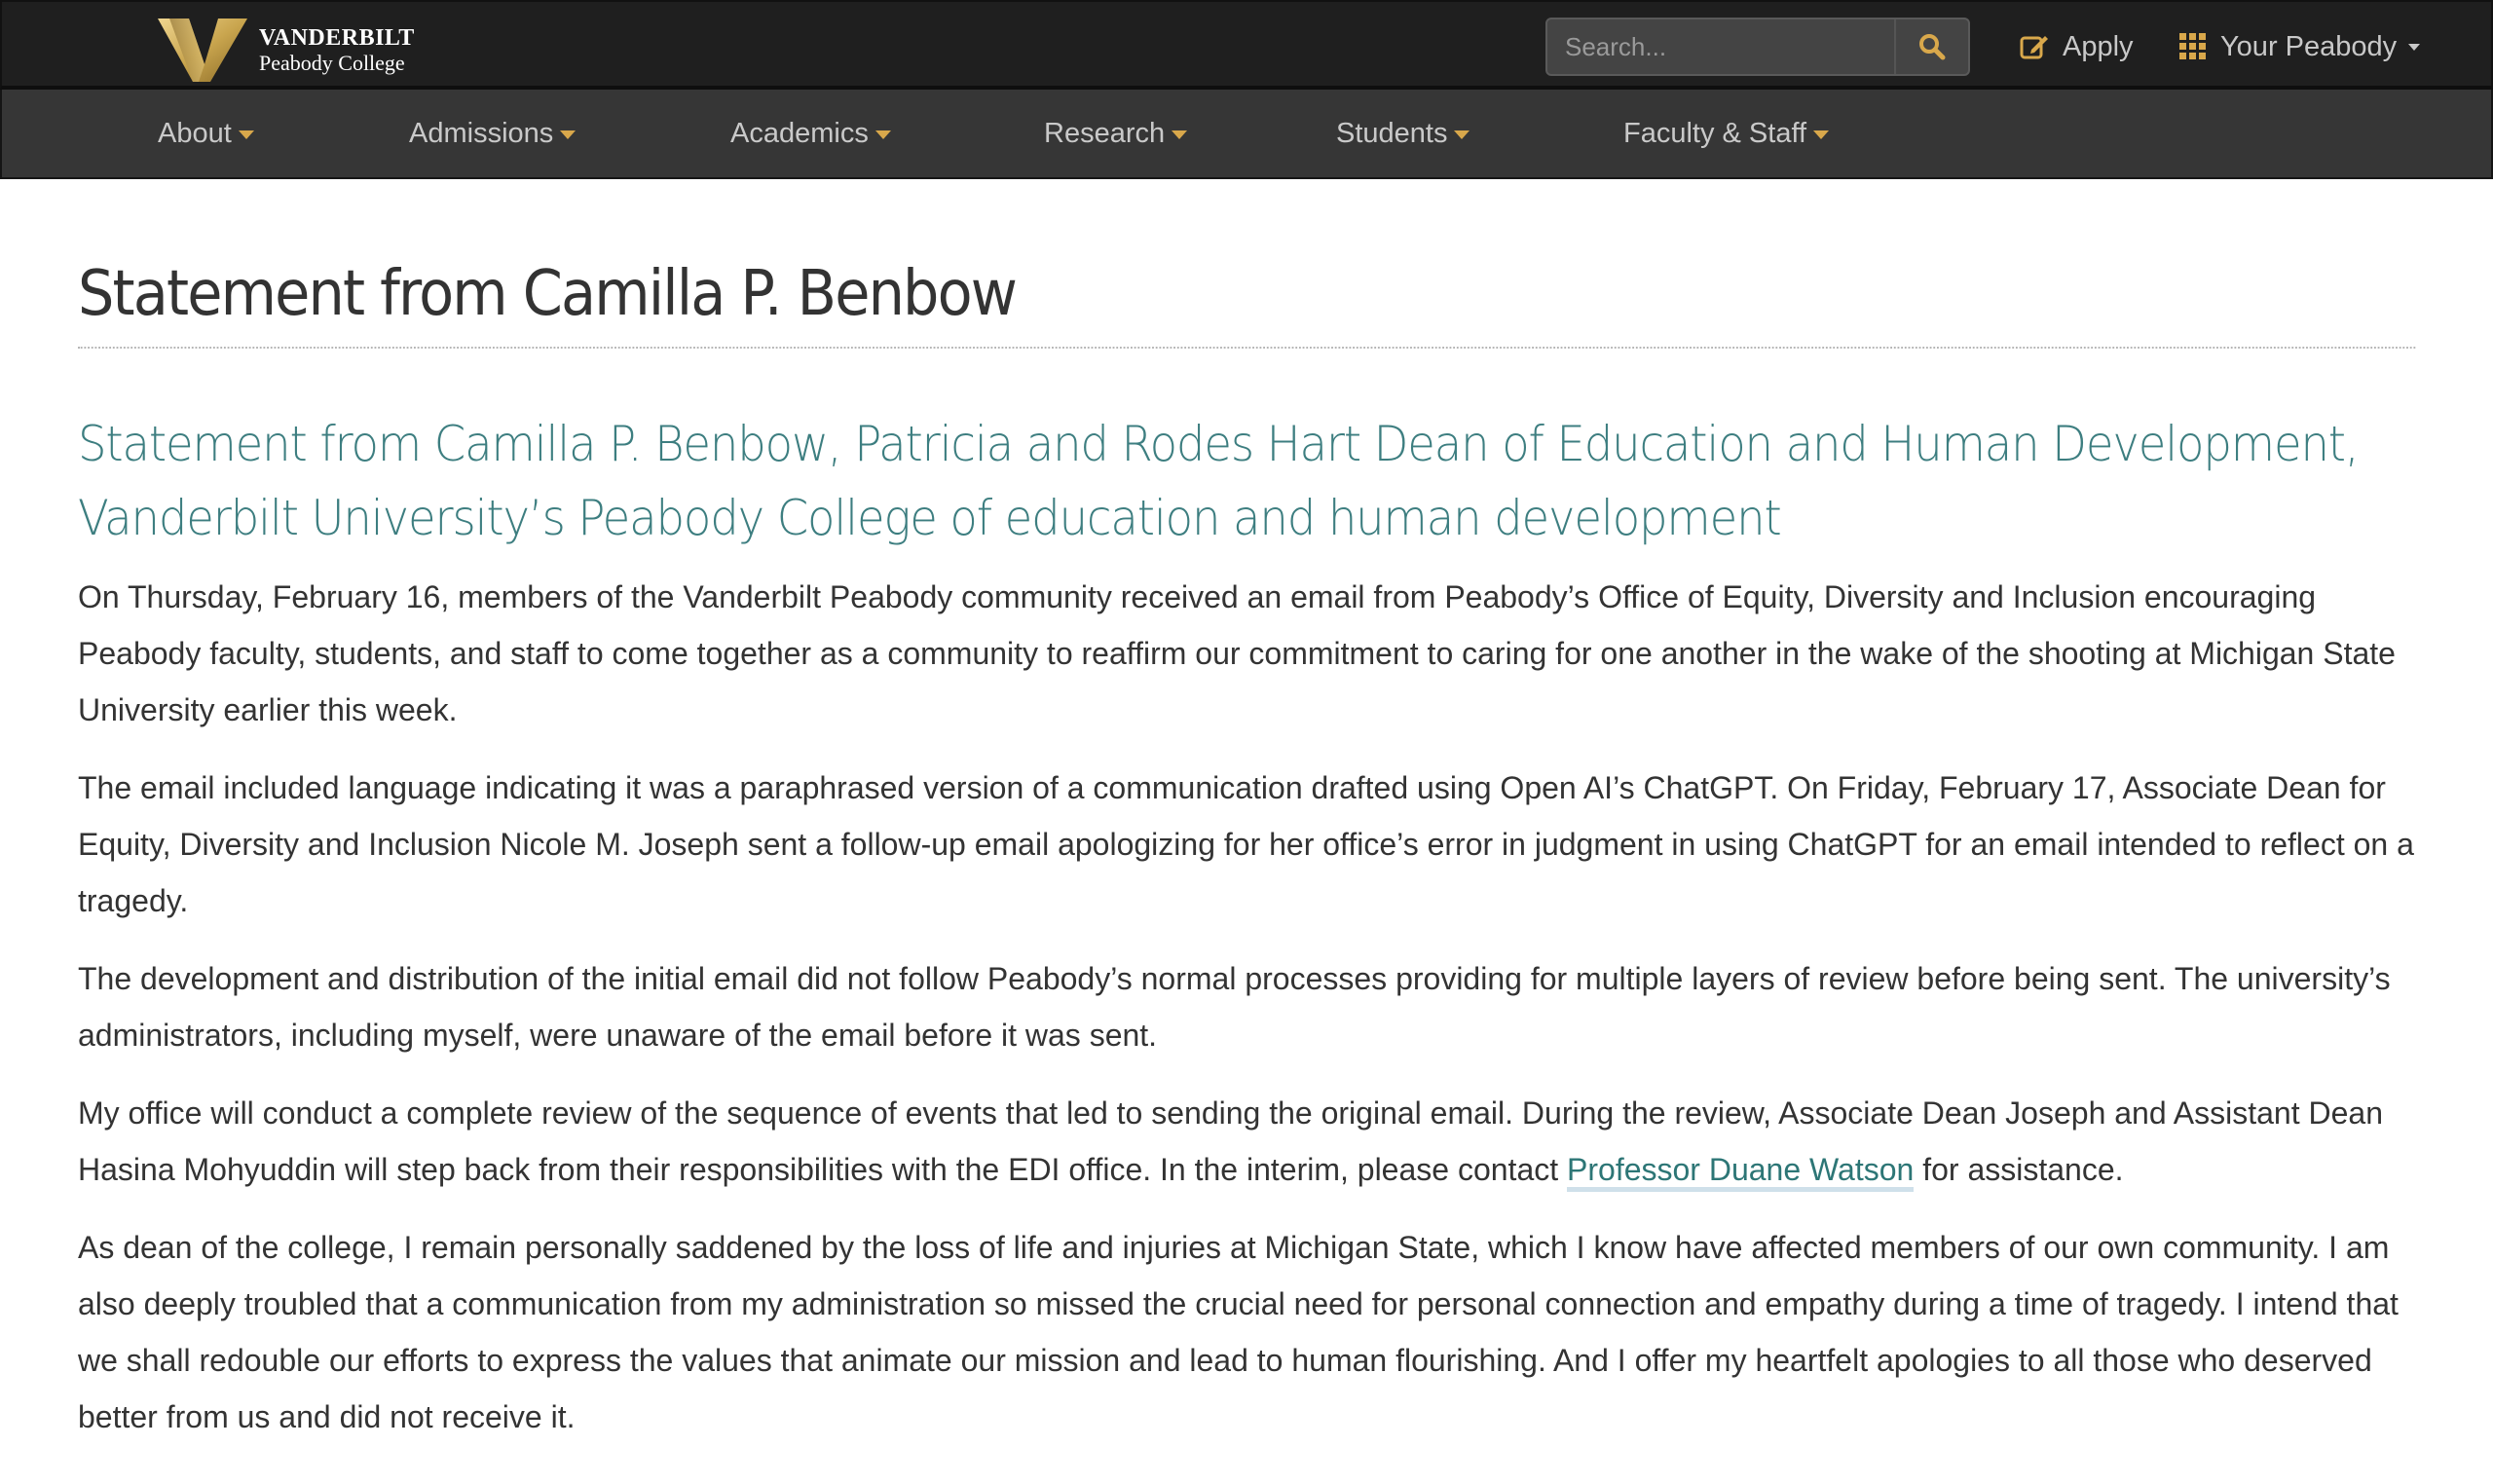 This screenshot has width=2493, height=1484. I want to click on nav-item-about: About, so click(206, 133).